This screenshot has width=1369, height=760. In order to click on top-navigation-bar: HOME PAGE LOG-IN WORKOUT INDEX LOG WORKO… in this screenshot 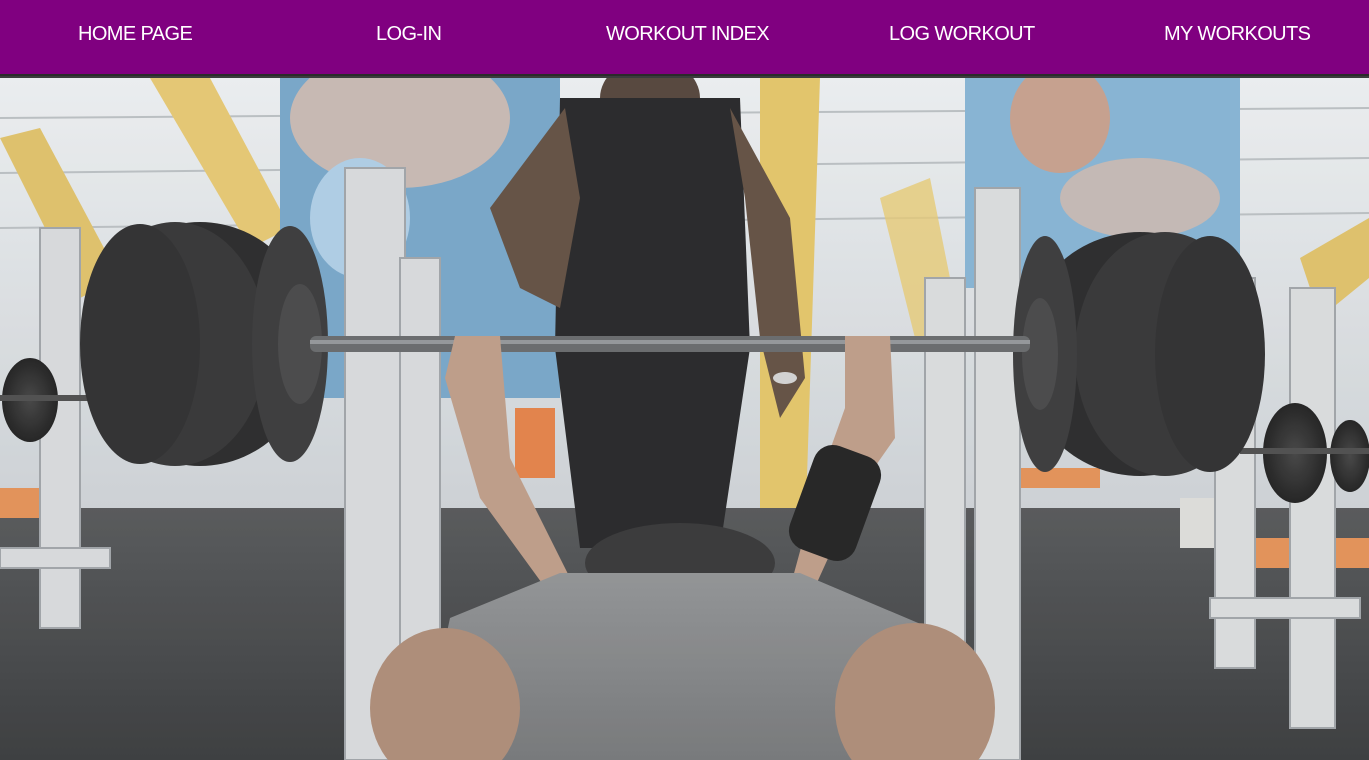, I will do `click(684, 38)`.